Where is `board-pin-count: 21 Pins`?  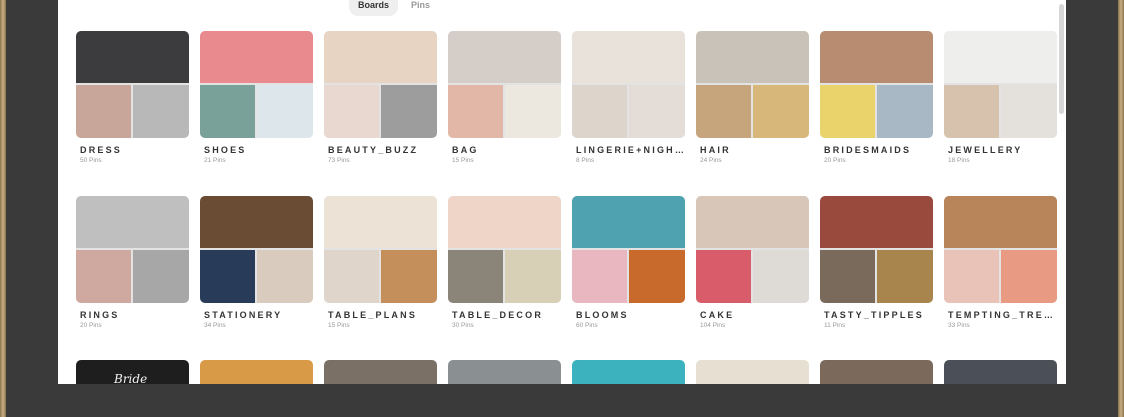 board-pin-count: 21 Pins is located at coordinates (215, 160).